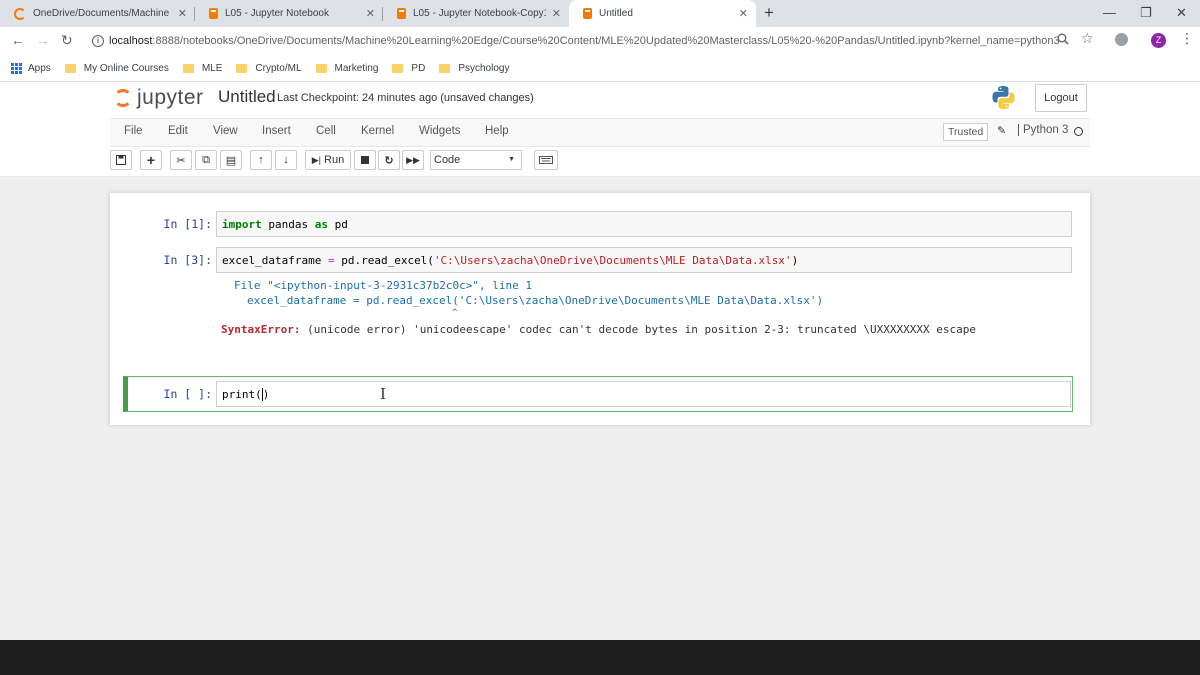  Describe the element at coordinates (18, 40) in the screenshot. I see `back-icon: ←` at that location.